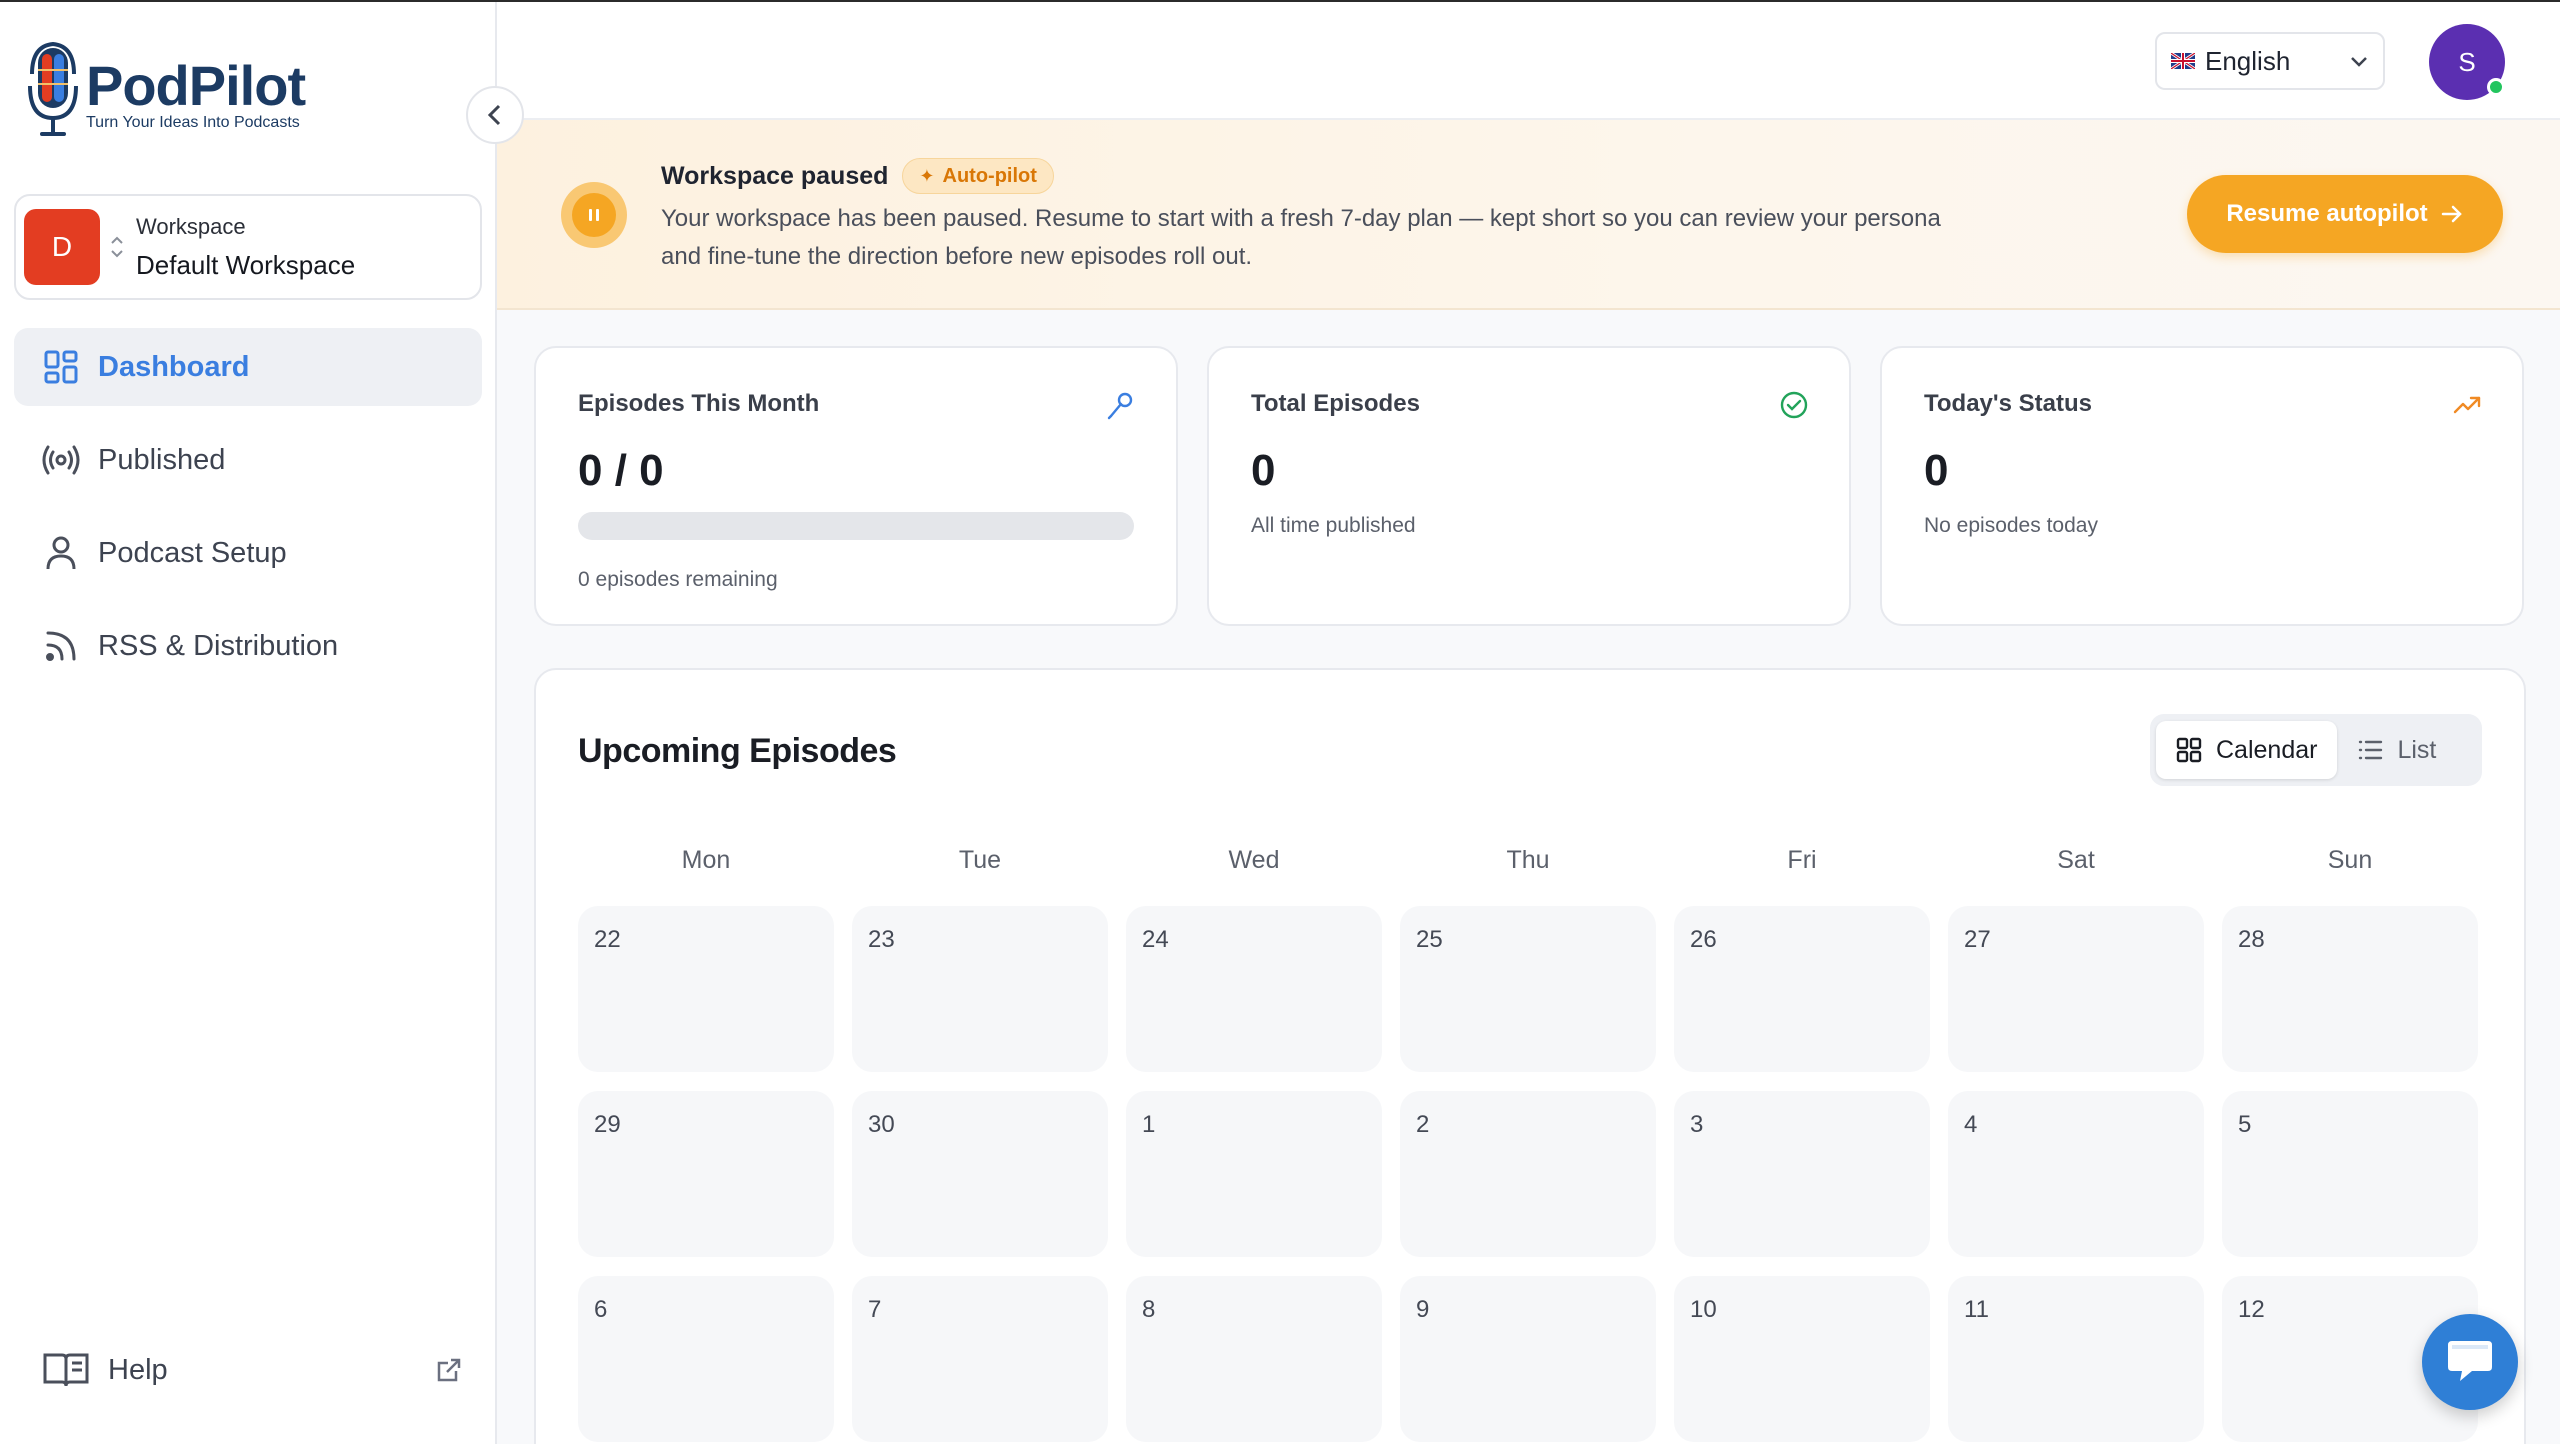 This screenshot has height=1444, width=2560. I want to click on weekday-header: Mon, so click(706, 860).